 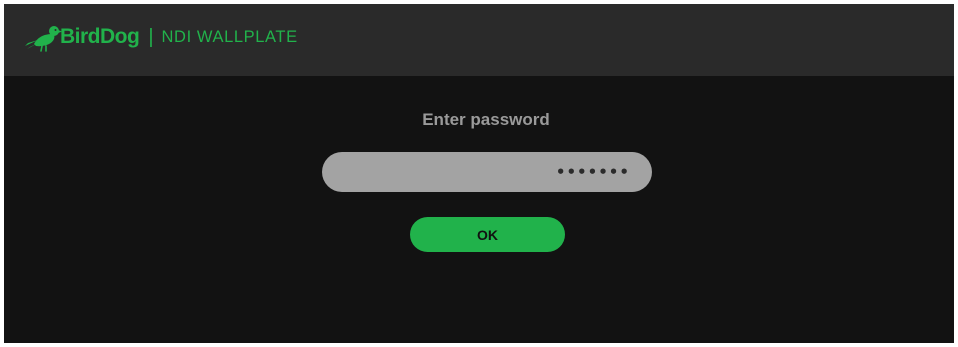 I want to click on password-input, so click(x=487, y=172).